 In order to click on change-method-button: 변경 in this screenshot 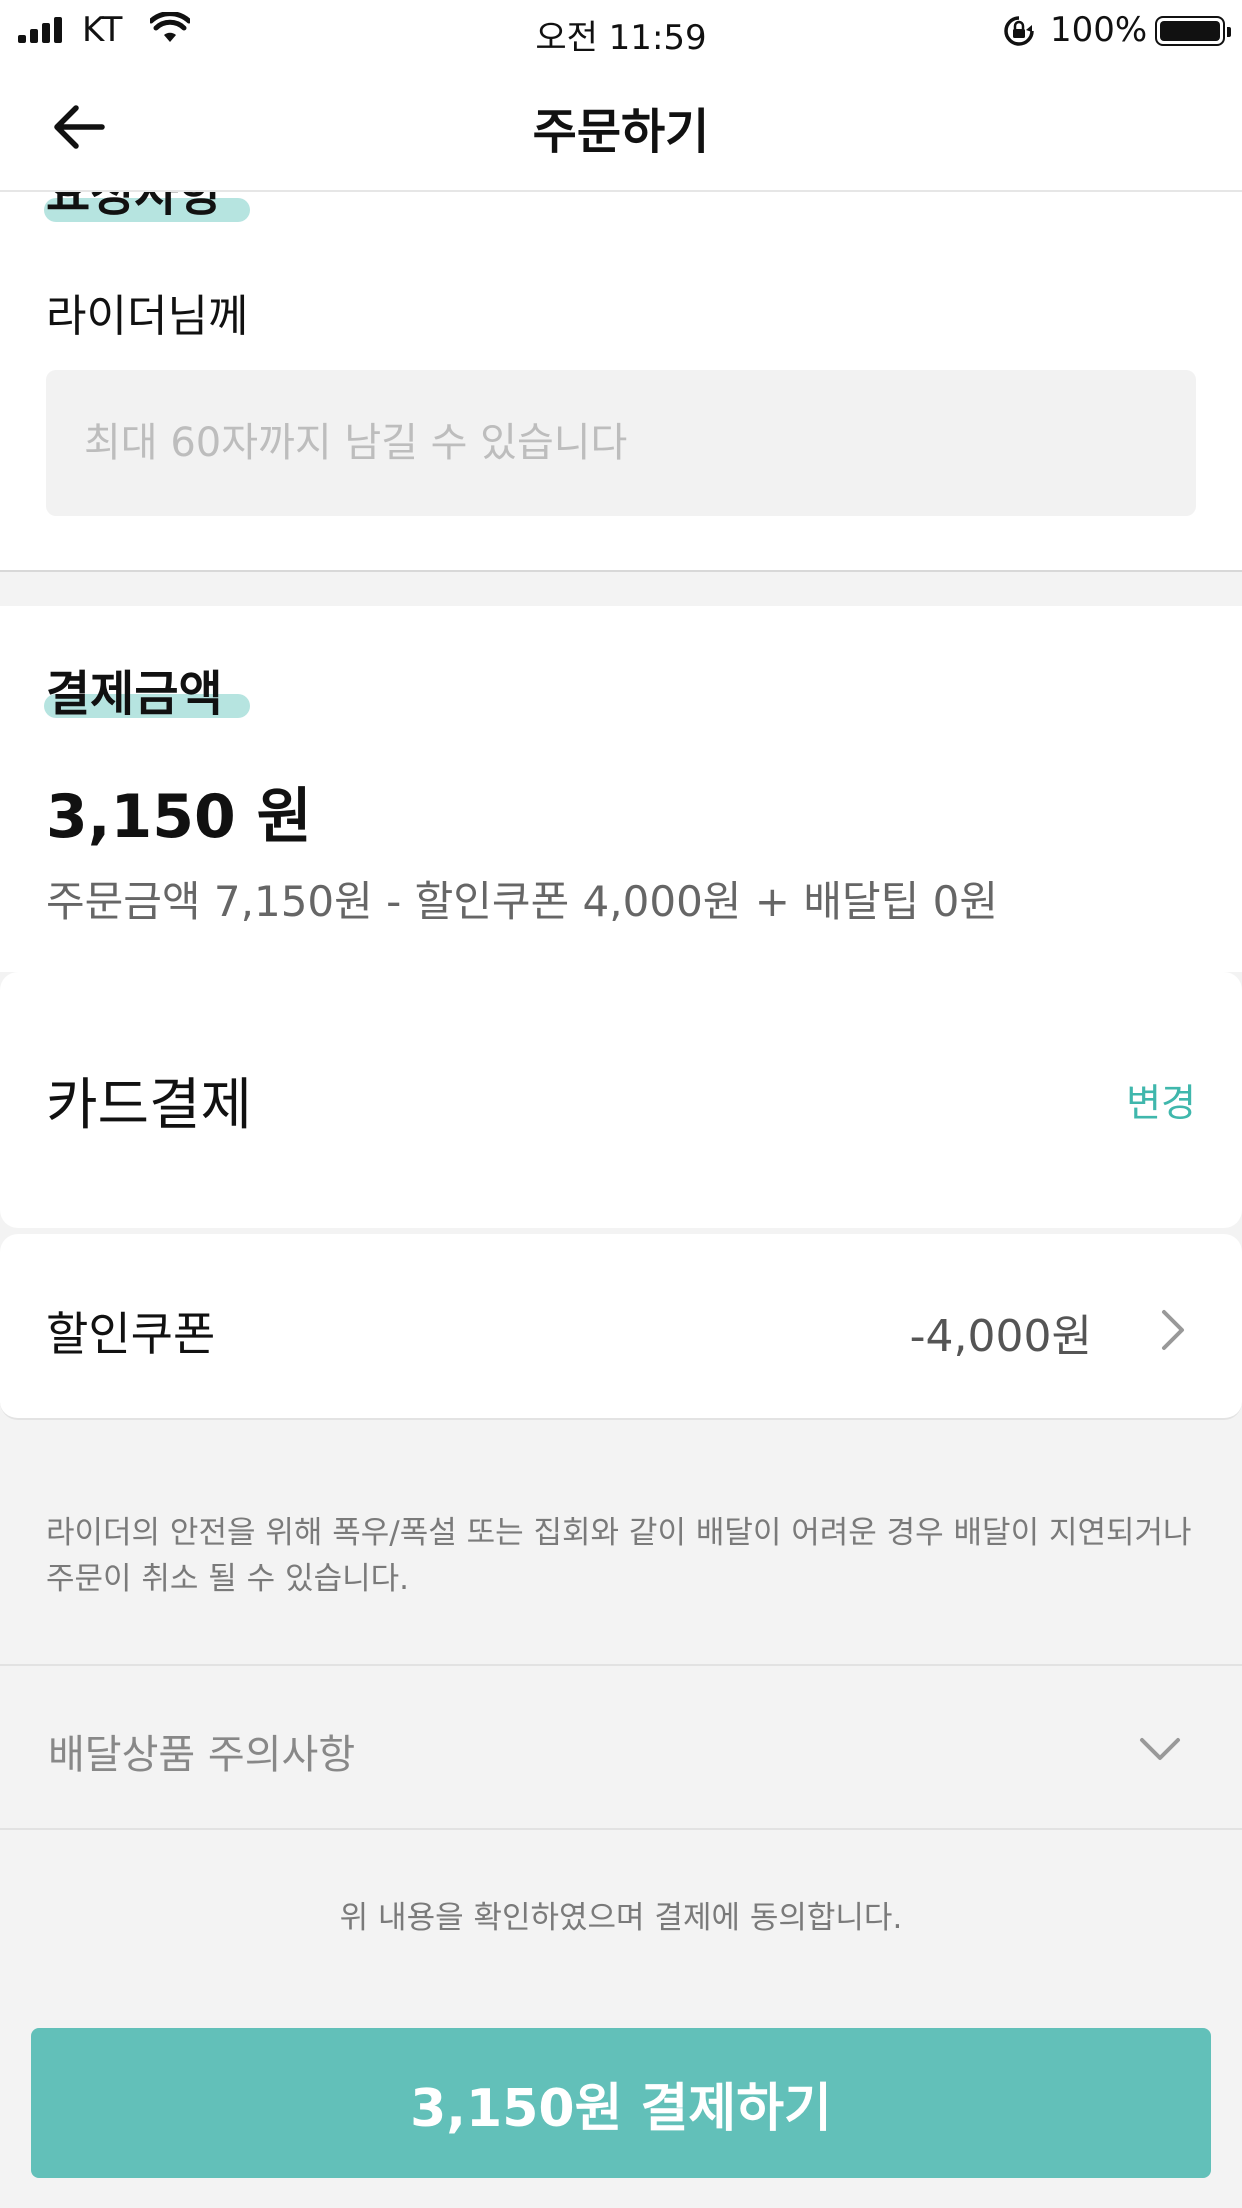, I will do `click(1161, 1099)`.